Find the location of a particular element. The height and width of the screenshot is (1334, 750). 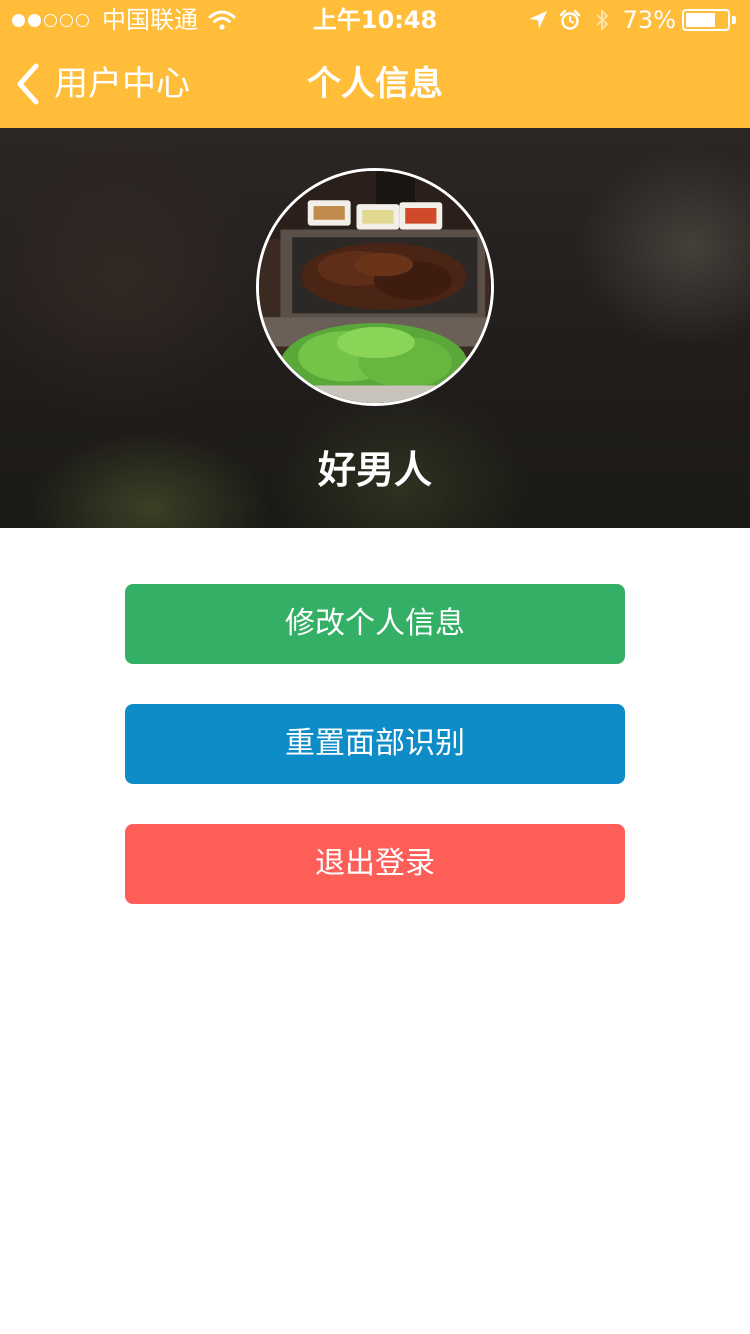

alarm-icon is located at coordinates (570, 20).